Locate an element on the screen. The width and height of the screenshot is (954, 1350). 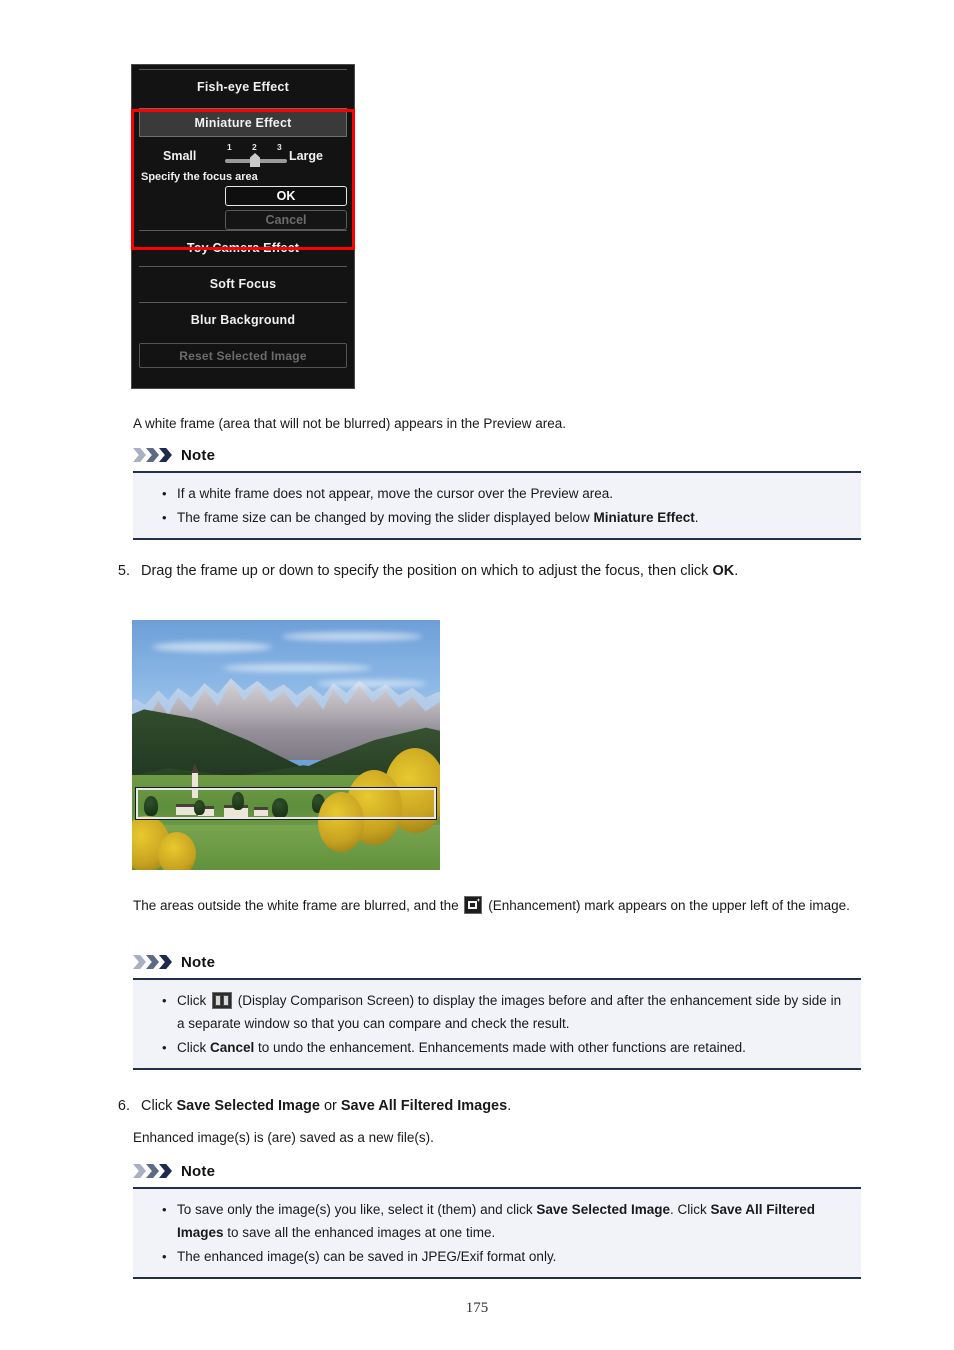
slider-min-label: Small is located at coordinates (180, 156).